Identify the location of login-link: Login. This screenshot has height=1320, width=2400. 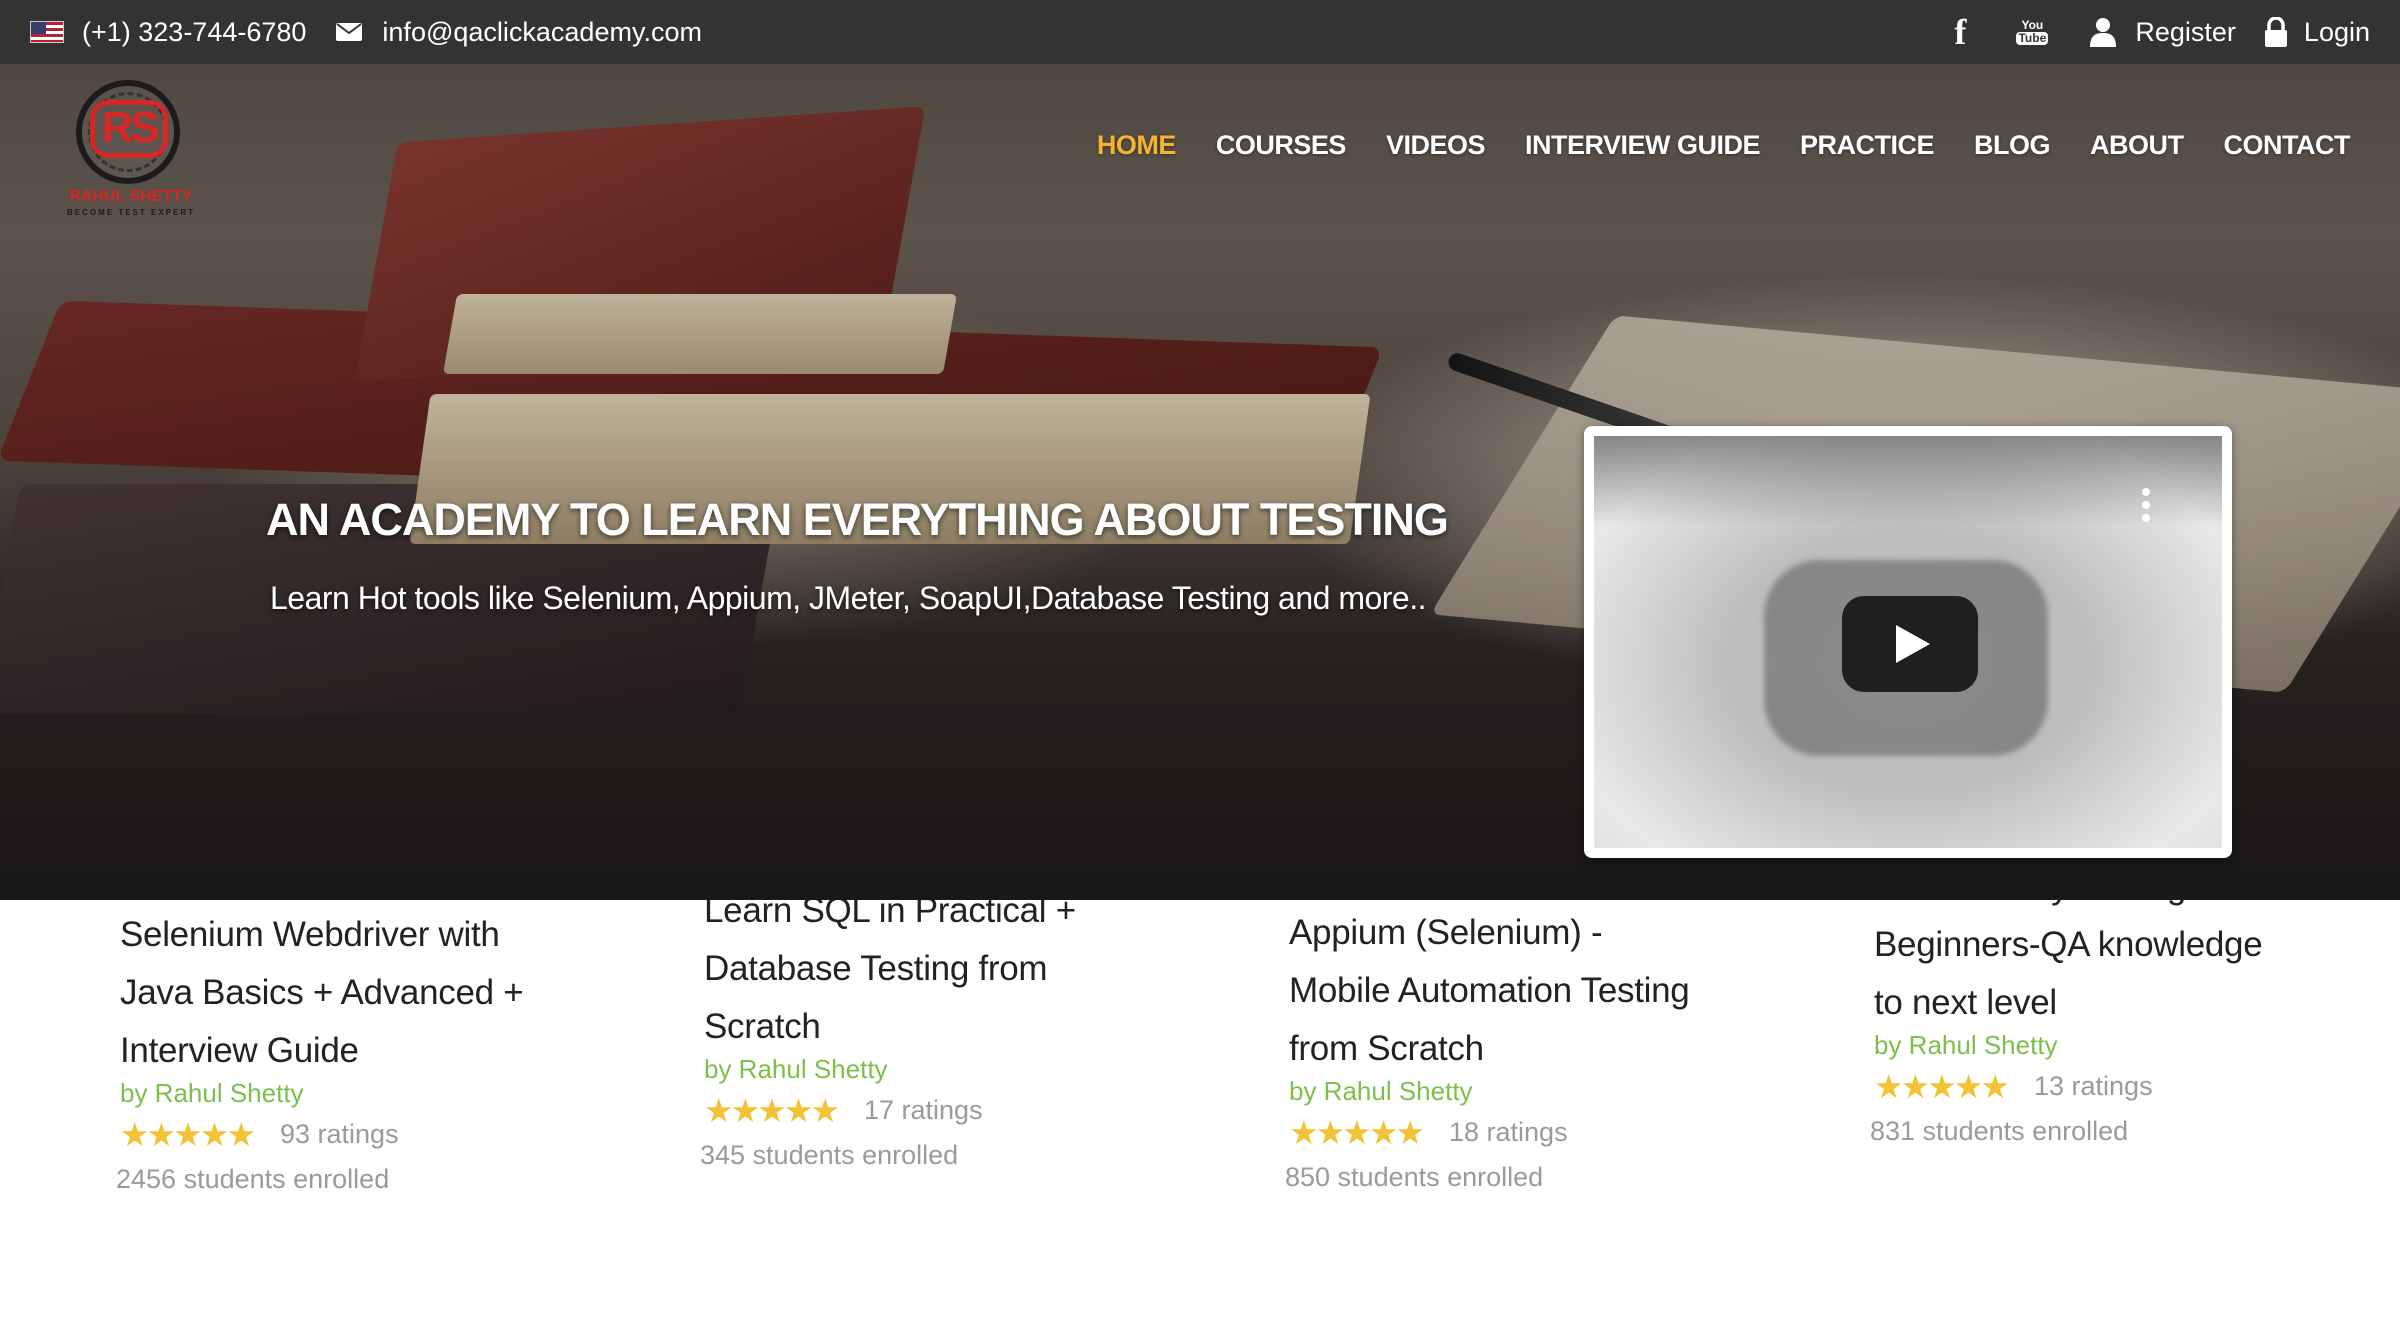
(2337, 32).